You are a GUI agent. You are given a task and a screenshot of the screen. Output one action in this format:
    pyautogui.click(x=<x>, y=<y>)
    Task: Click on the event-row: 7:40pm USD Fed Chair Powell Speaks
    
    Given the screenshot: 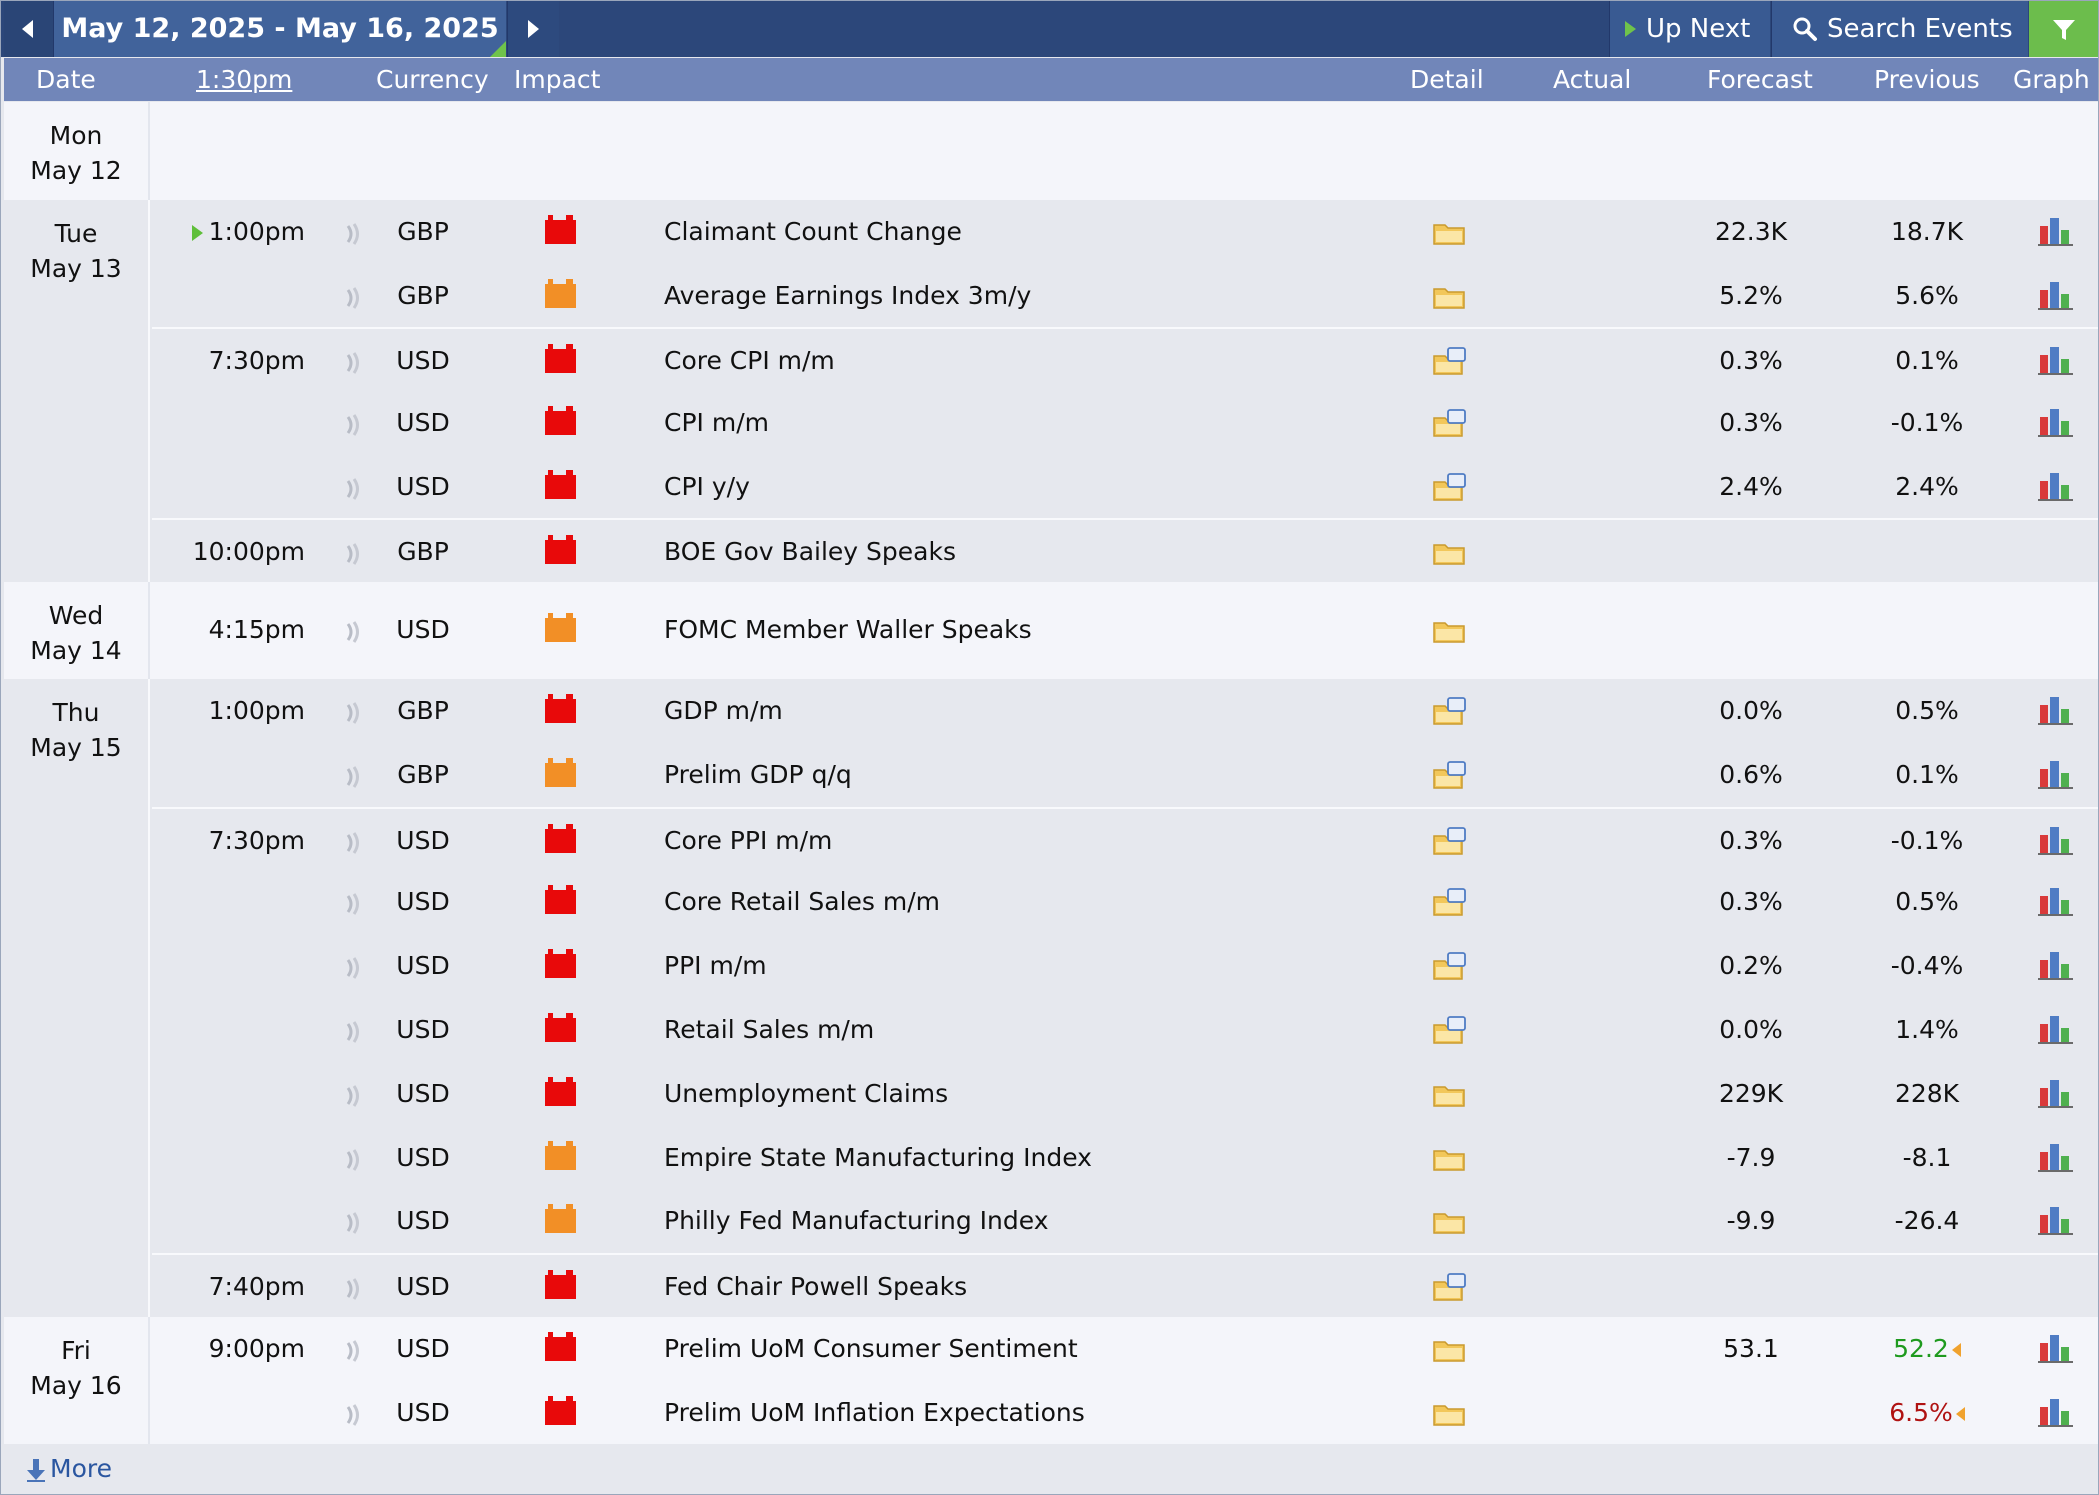 What is the action you would take?
    pyautogui.click(x=1125, y=1286)
    